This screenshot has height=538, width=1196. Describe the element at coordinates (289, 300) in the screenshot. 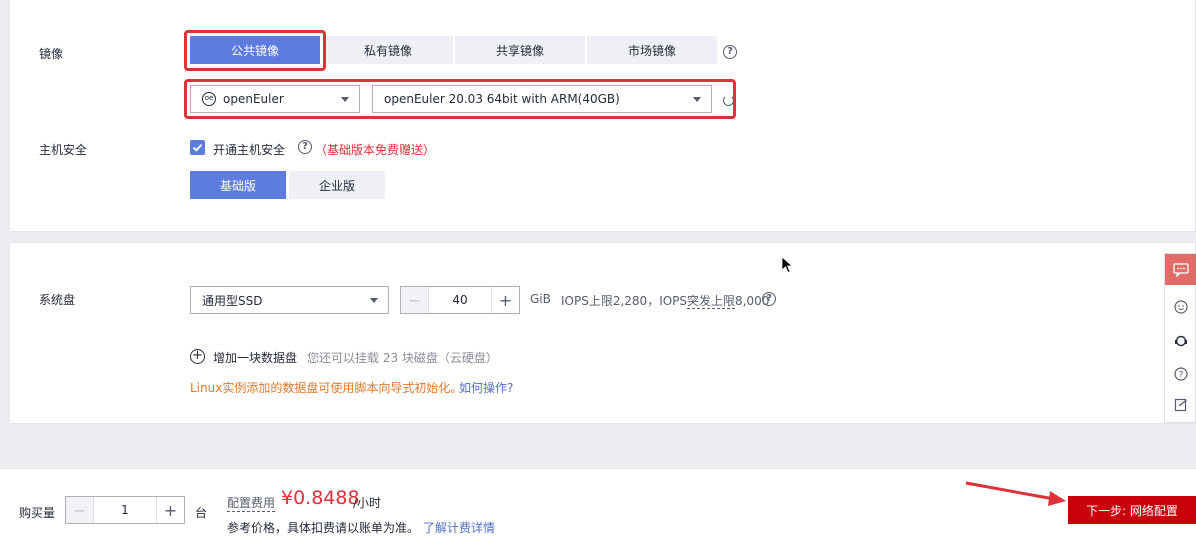

I see `disk-type-select: 通用型SSD` at that location.